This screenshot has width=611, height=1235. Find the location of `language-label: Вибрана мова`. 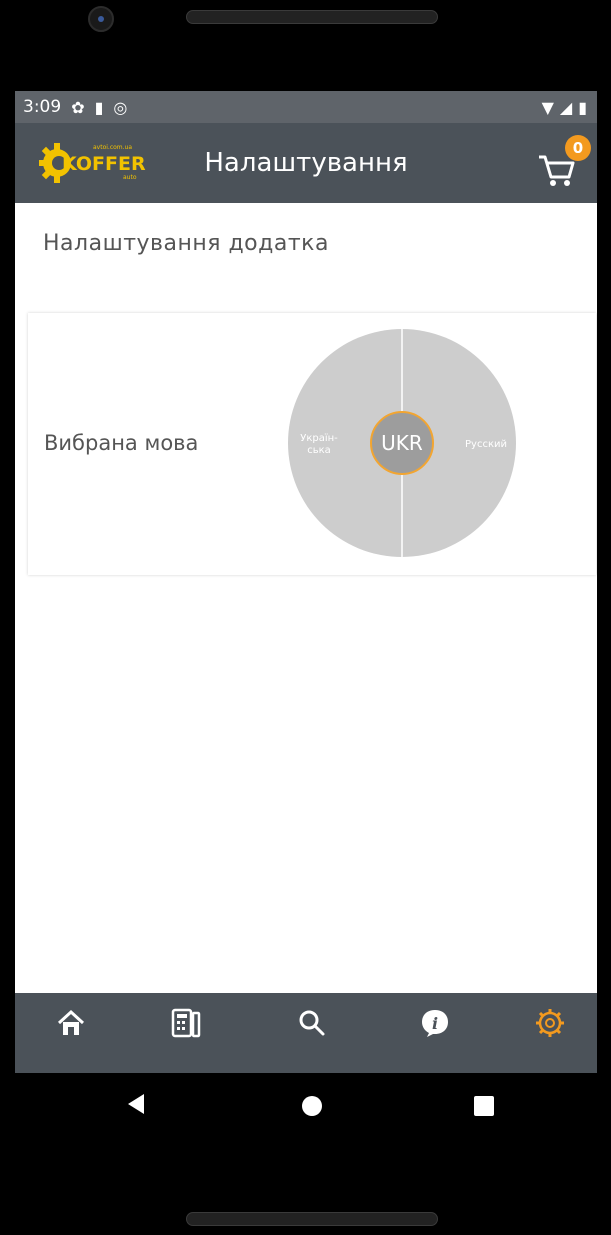

language-label: Вибрана мова is located at coordinates (121, 443).